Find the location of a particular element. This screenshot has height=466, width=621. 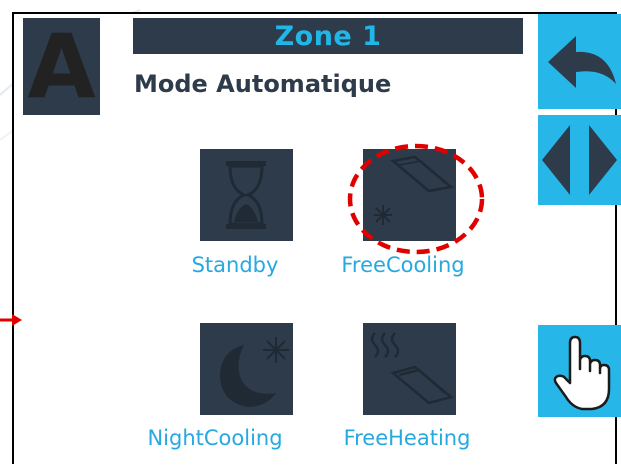

moon-snowflake-icon is located at coordinates (254, 372).